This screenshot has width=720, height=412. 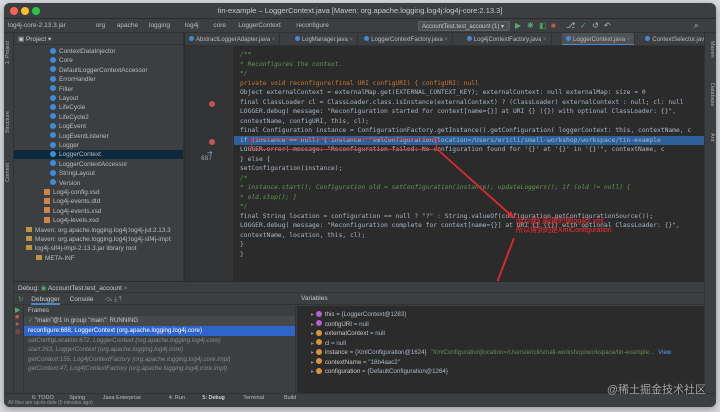 What do you see at coordinates (543, 26) in the screenshot?
I see `coverage-icon: ◧` at bounding box center [543, 26].